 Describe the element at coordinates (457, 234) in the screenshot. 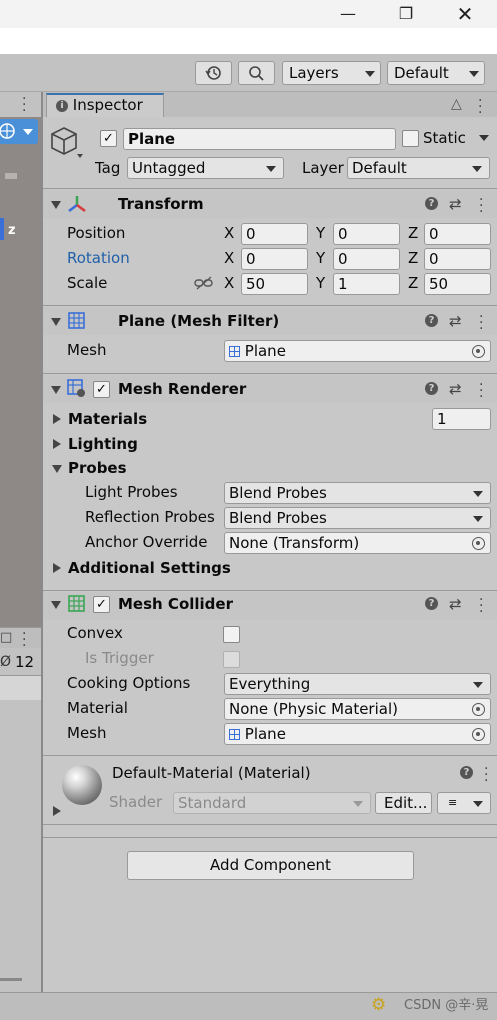

I see `position-z-input: 0` at that location.